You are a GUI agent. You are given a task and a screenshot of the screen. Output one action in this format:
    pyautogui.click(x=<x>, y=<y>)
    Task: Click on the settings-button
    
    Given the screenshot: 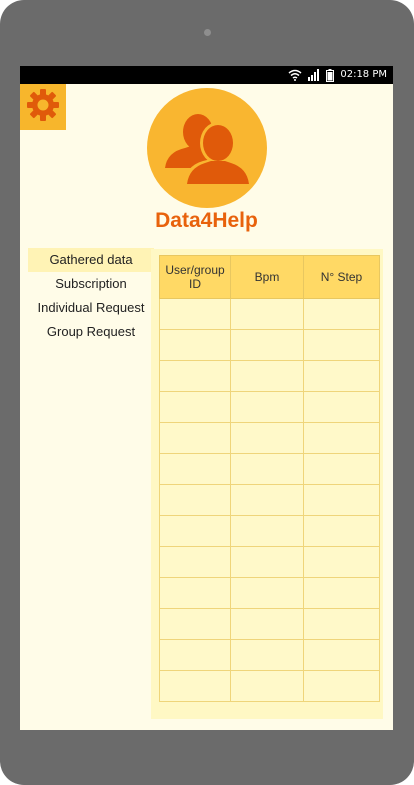 What is the action you would take?
    pyautogui.click(x=43, y=107)
    